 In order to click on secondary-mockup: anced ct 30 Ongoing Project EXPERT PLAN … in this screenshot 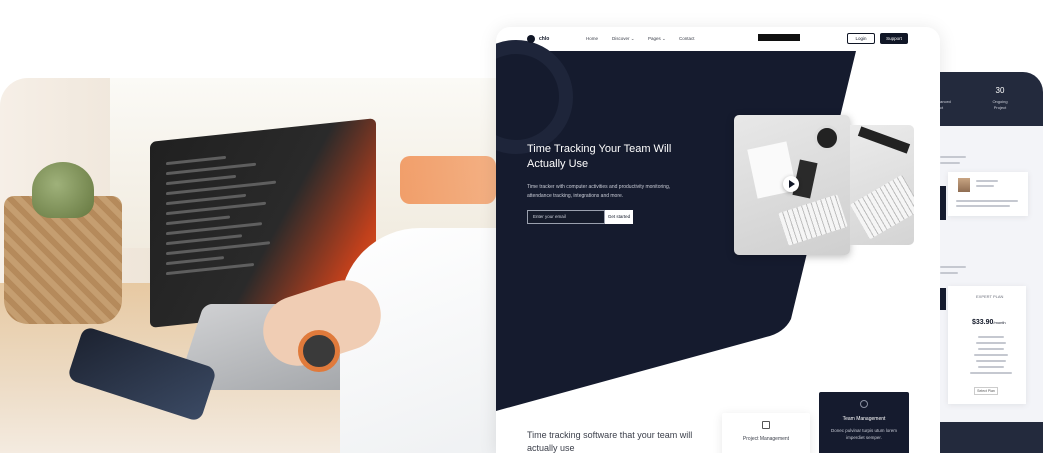, I will do `click(991, 262)`.